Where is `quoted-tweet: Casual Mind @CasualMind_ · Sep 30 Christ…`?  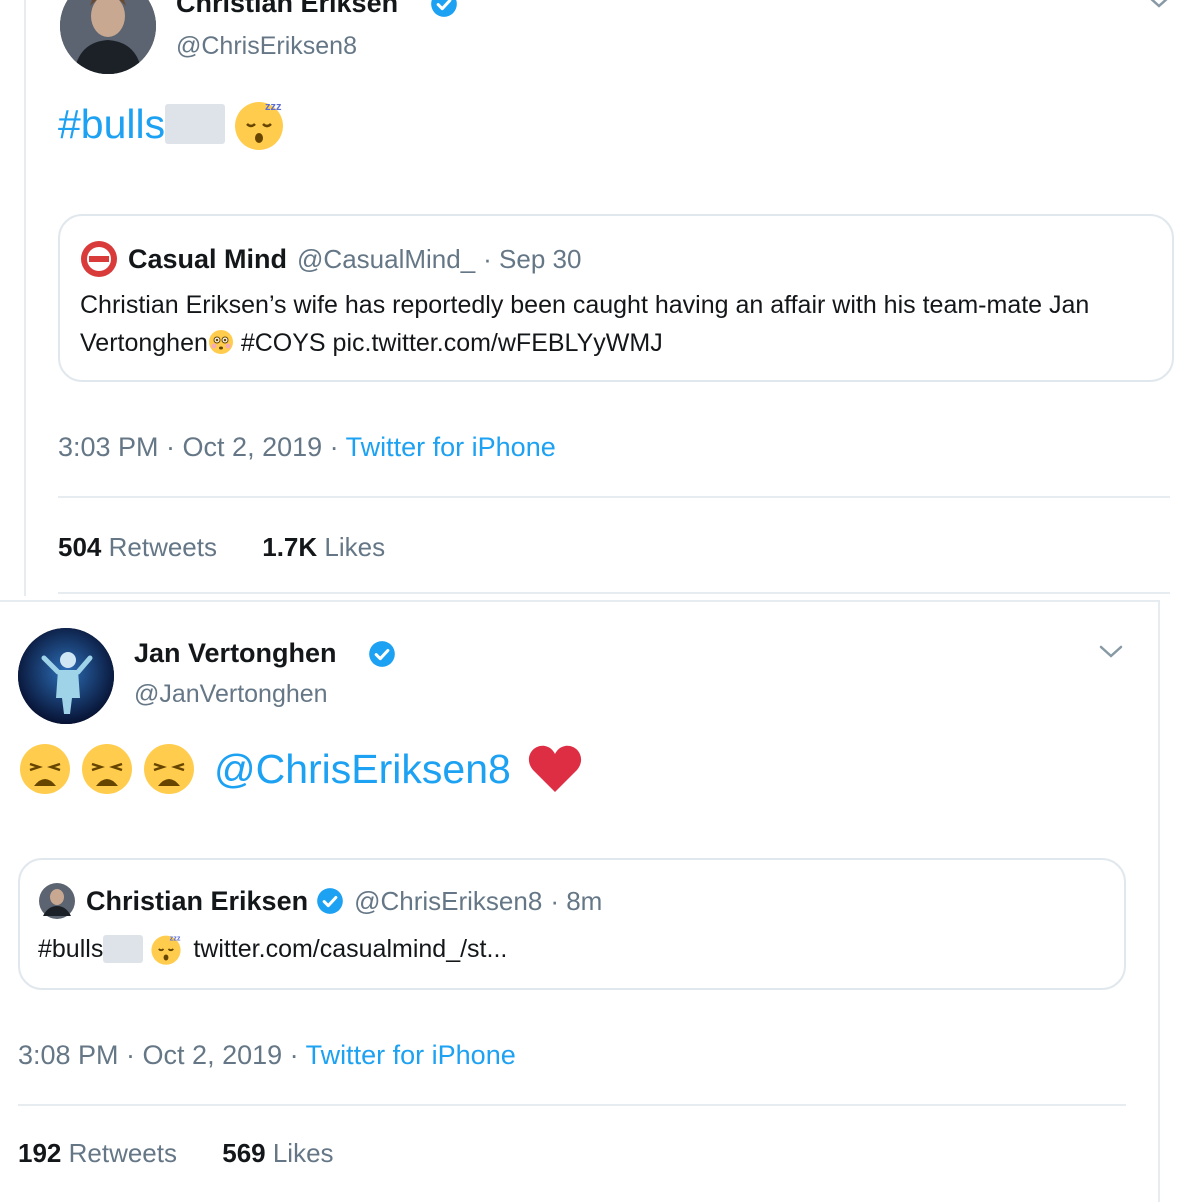 quoted-tweet: Casual Mind @CasualMind_ · Sep 30 Christ… is located at coordinates (616, 298).